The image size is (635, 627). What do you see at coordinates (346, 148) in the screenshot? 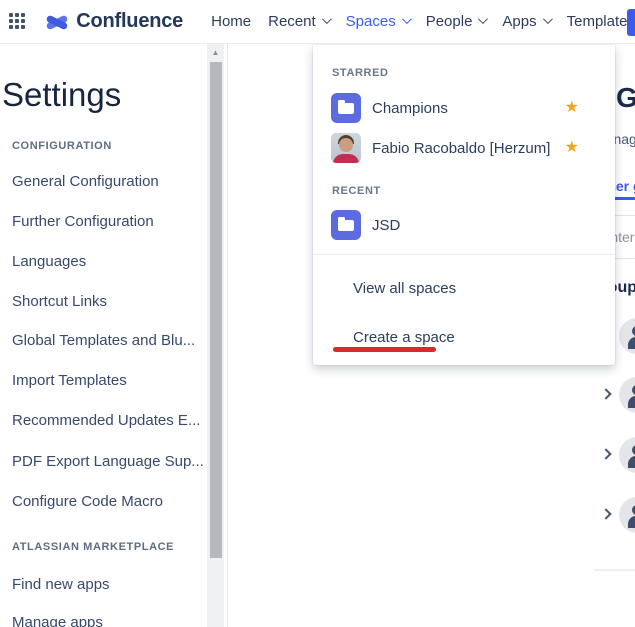
I see `user-photo-avatar` at bounding box center [346, 148].